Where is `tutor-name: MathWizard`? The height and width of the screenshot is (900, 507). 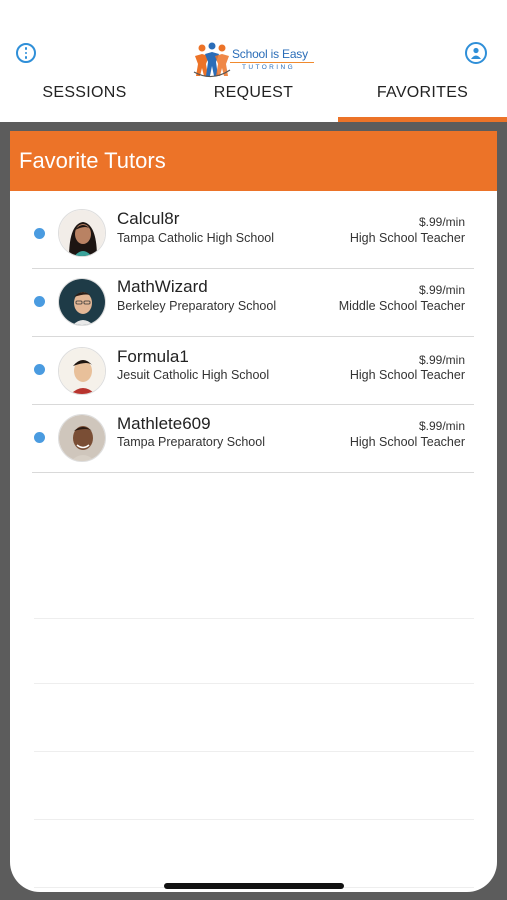
tutor-name: MathWizard is located at coordinates (162, 286).